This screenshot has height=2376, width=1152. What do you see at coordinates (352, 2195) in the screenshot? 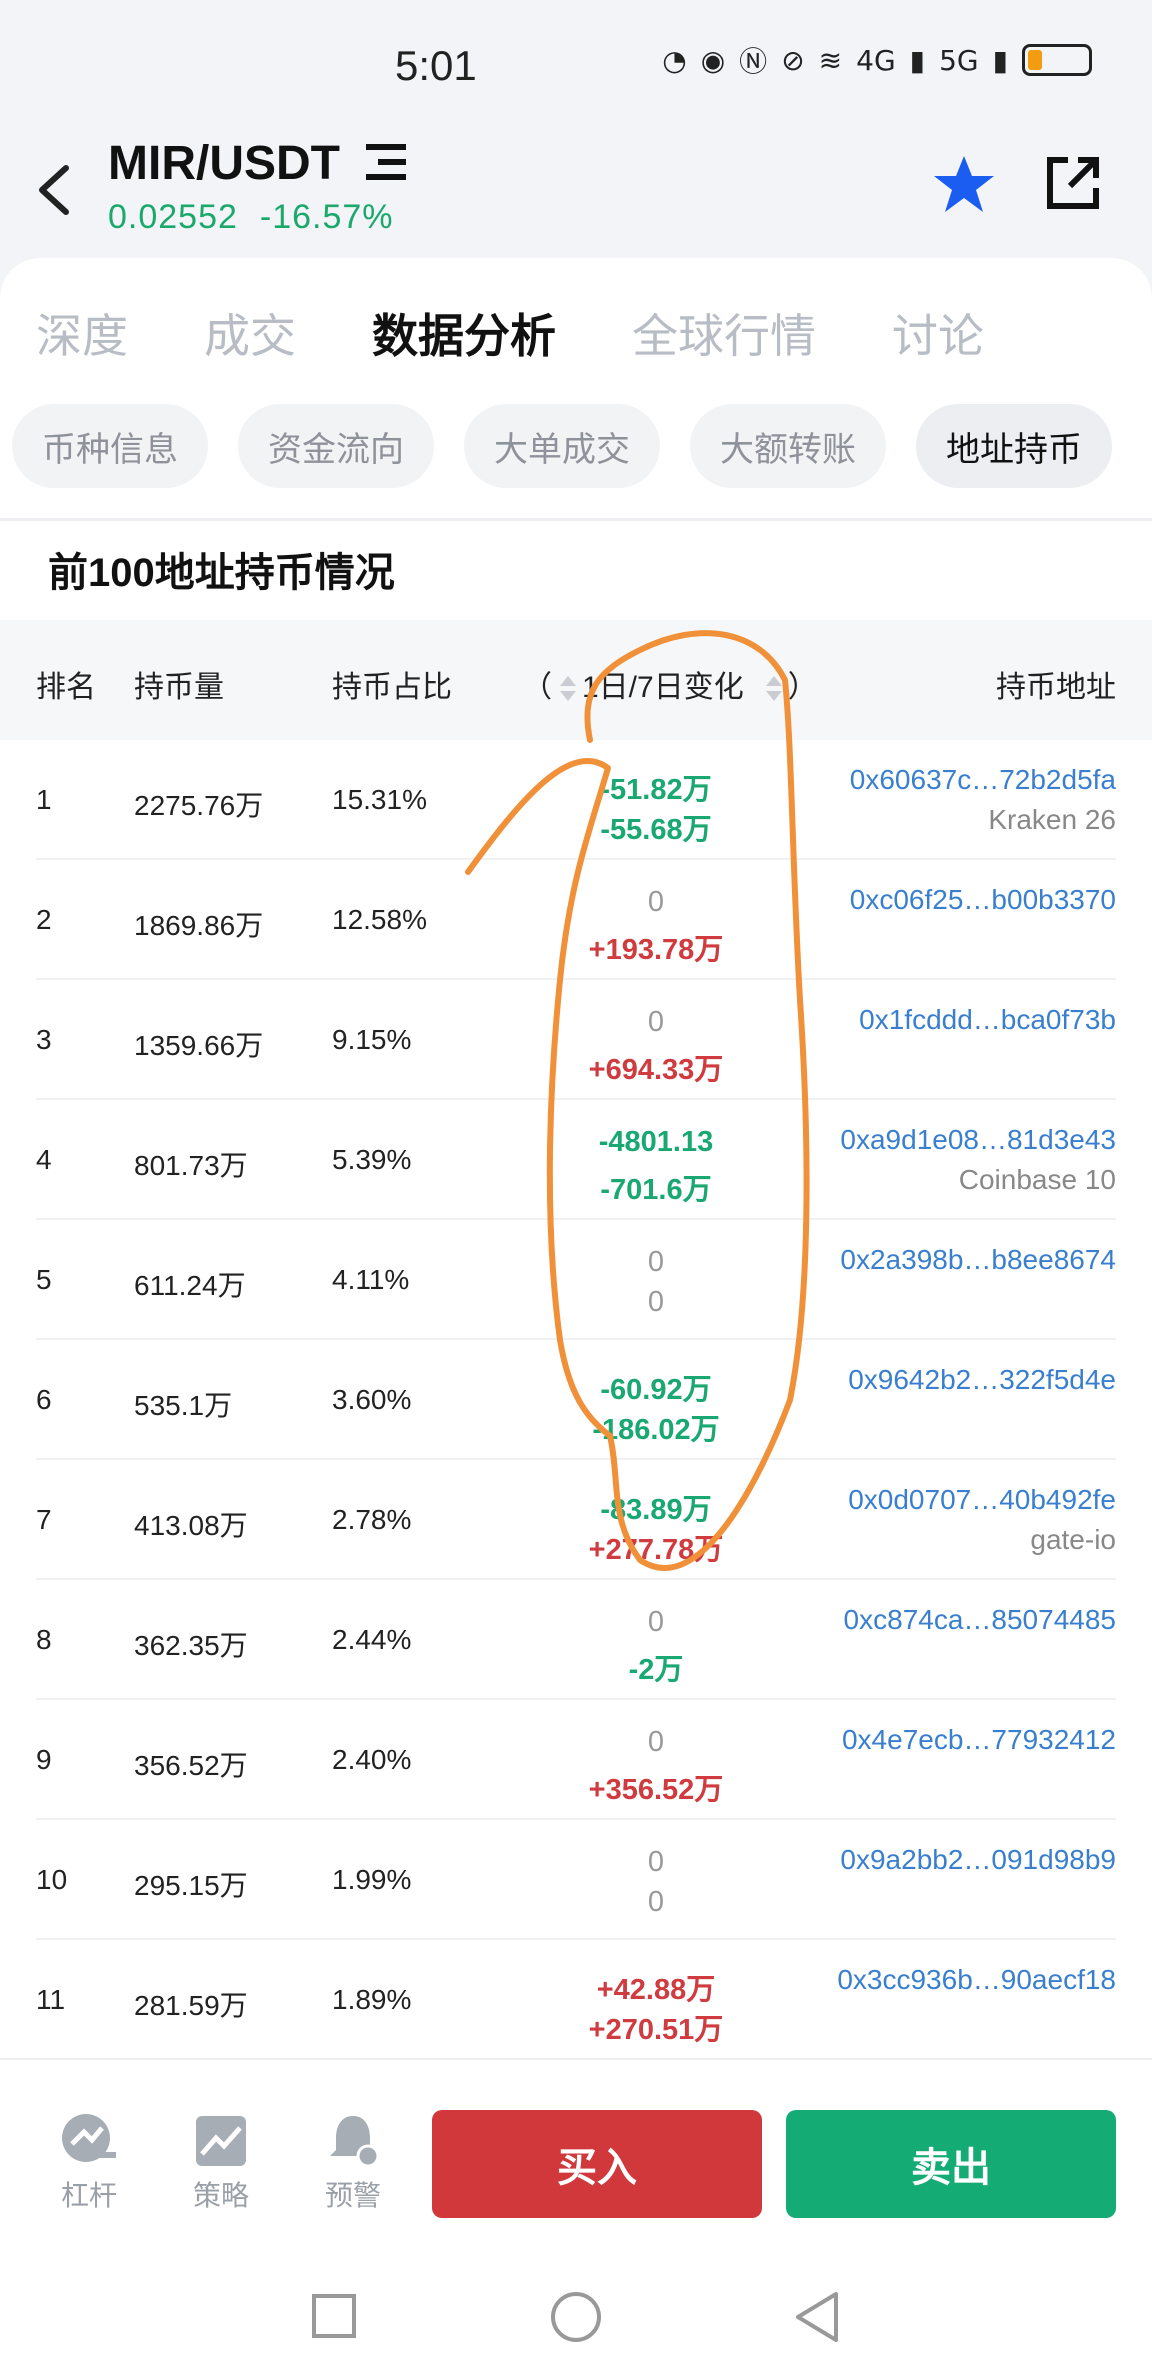
I see `alert-label: 预警` at bounding box center [352, 2195].